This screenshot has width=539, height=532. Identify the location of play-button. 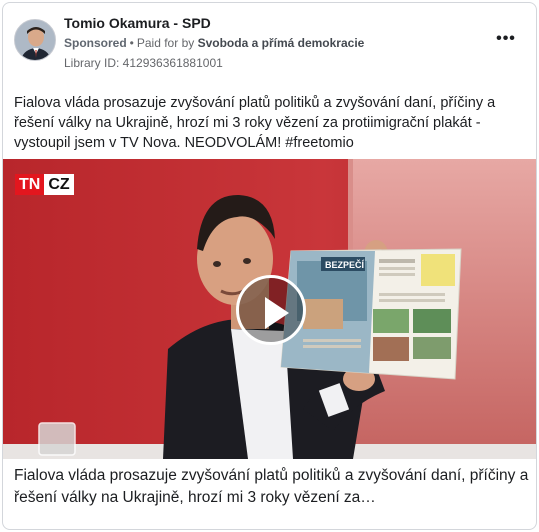
(271, 310).